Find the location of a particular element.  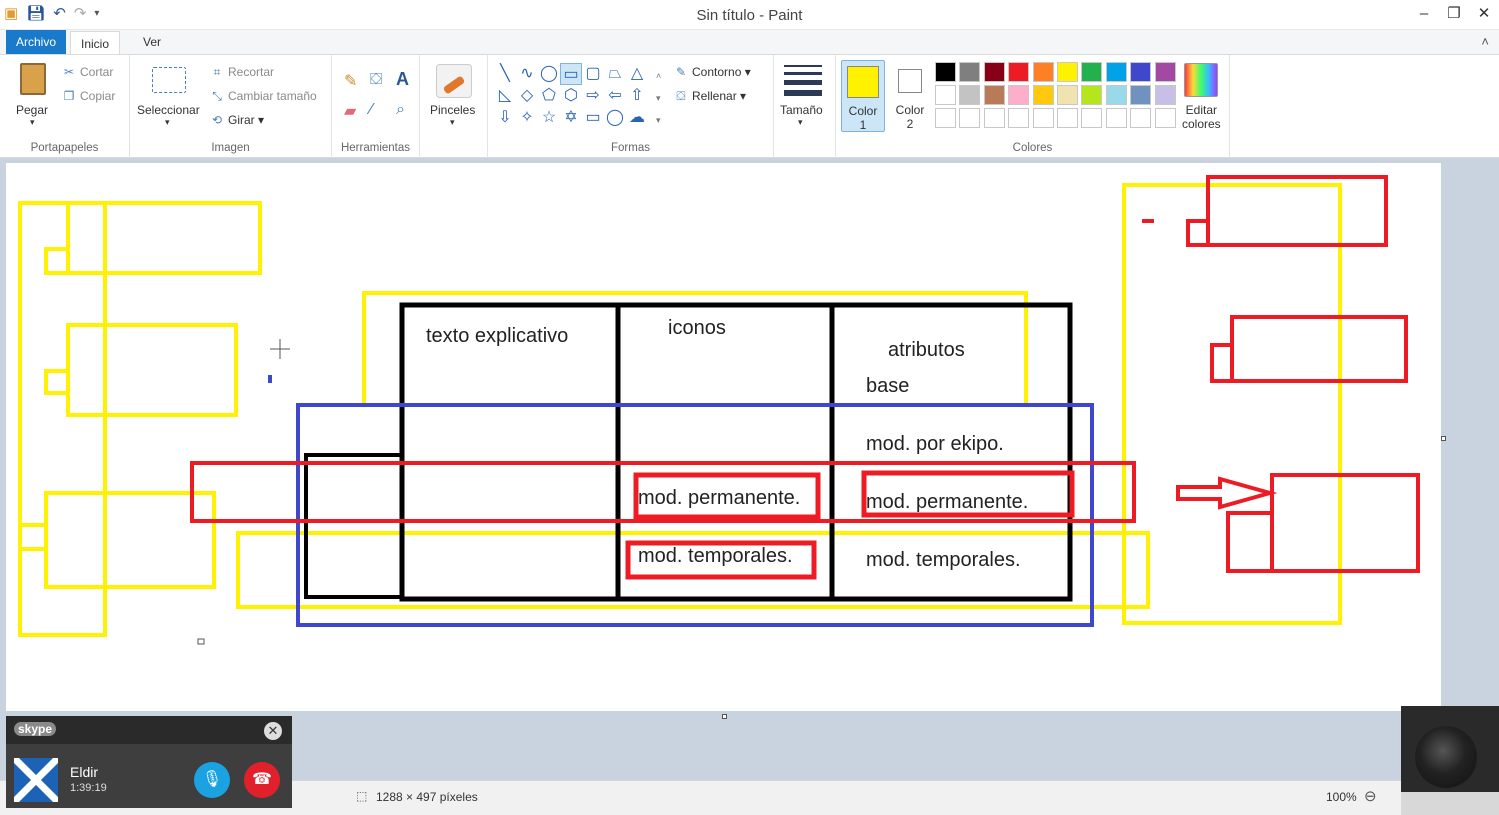

rectangle-shape-icon: ▭ is located at coordinates (571, 74).